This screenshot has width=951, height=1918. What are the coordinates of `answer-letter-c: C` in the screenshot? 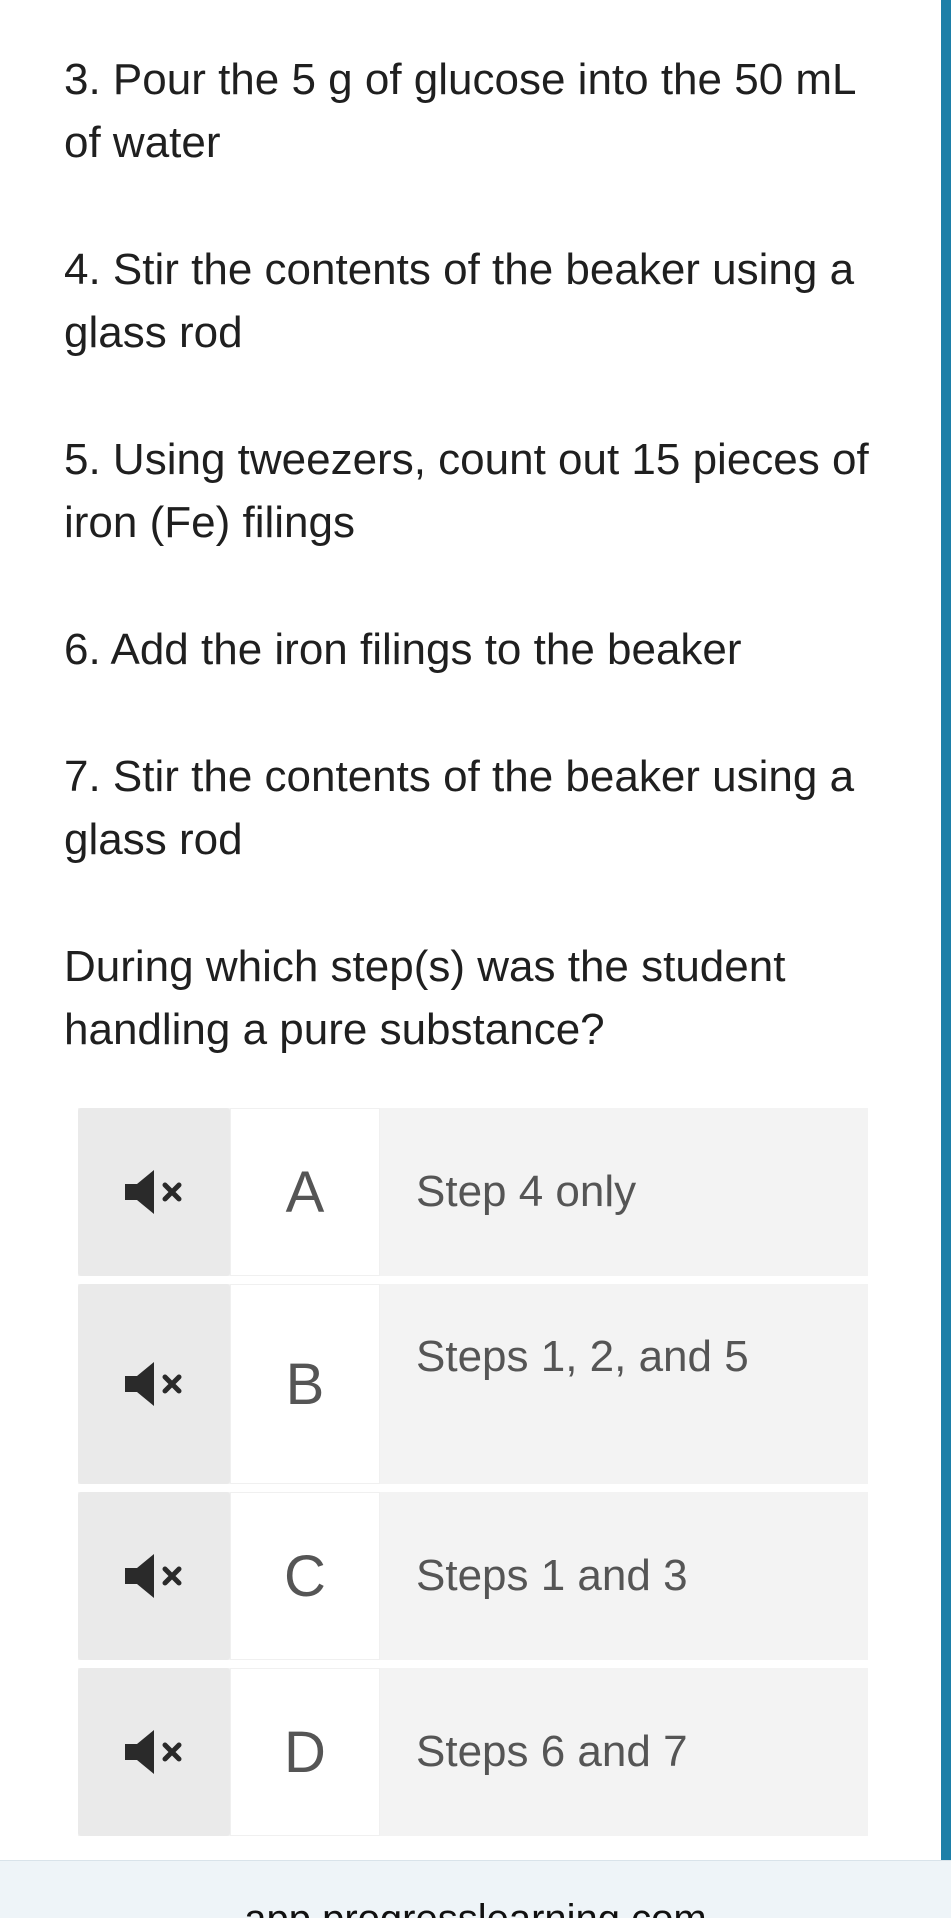 It's located at (305, 1576).